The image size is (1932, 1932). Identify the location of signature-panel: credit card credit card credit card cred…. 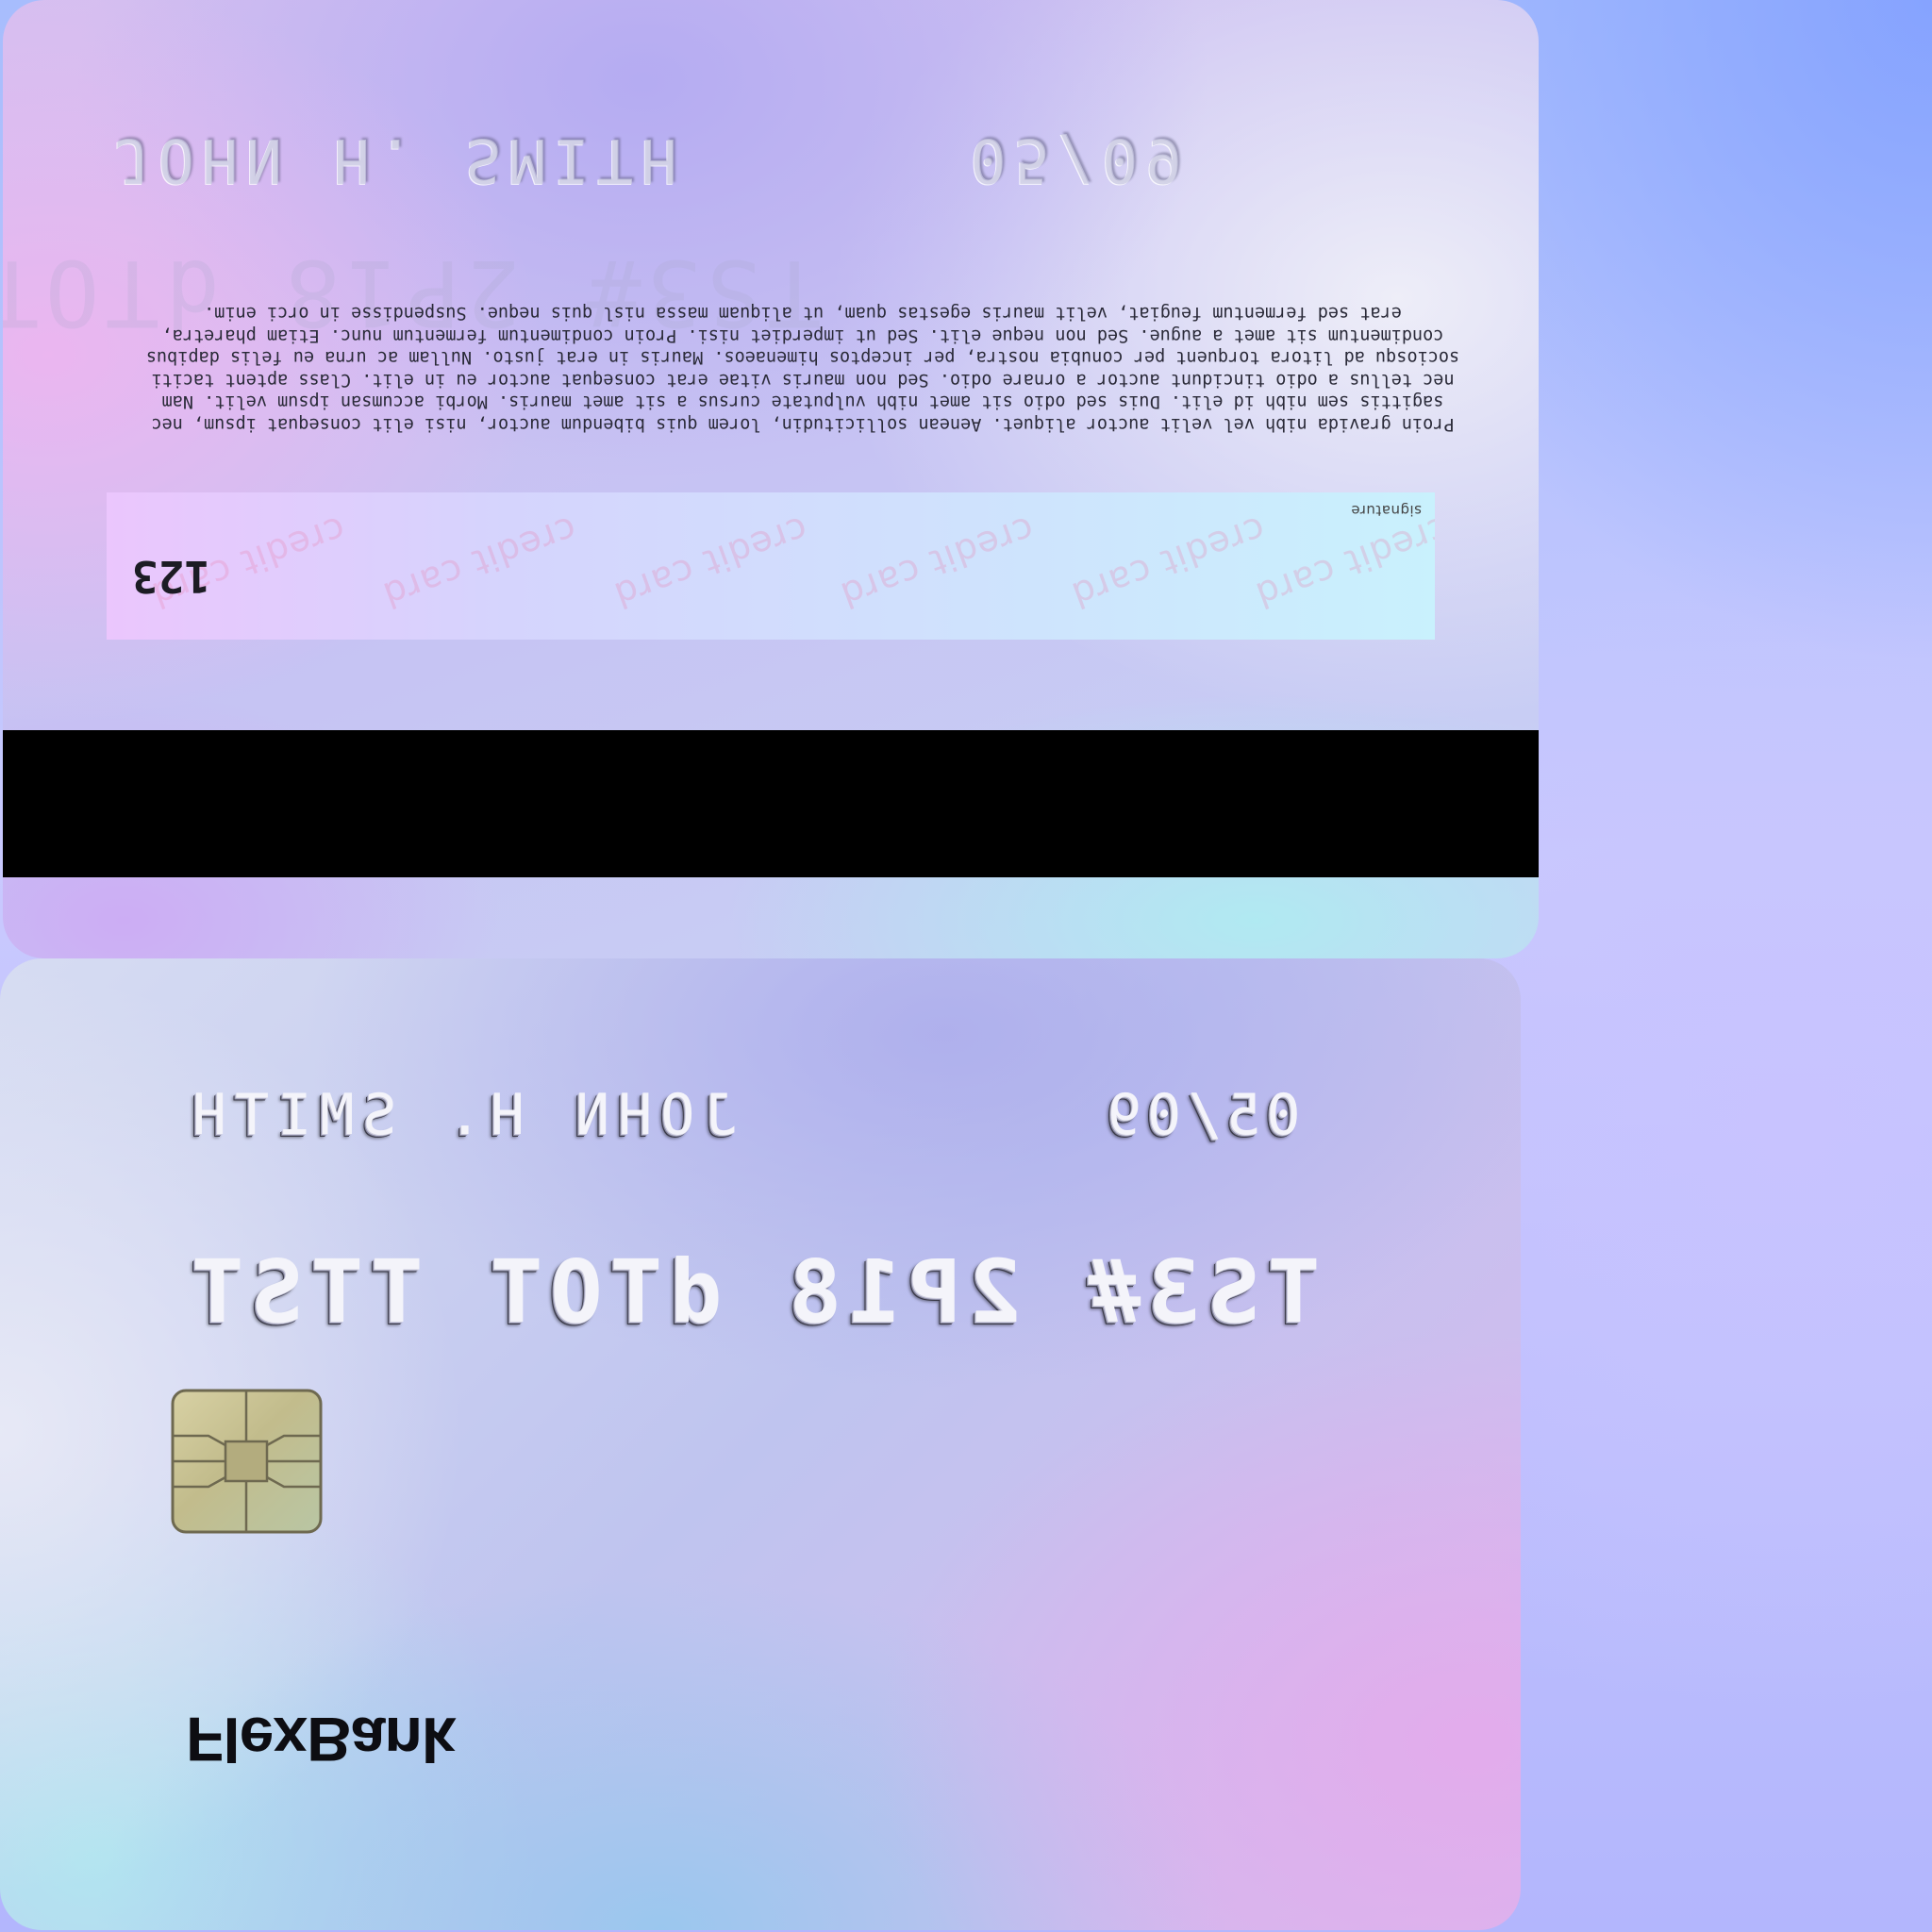
(771, 566).